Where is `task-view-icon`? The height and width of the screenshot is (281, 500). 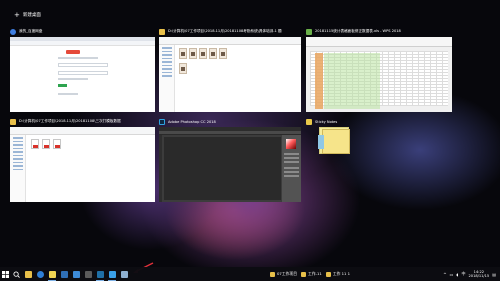
task-view-icon is located at coordinates (124, 274).